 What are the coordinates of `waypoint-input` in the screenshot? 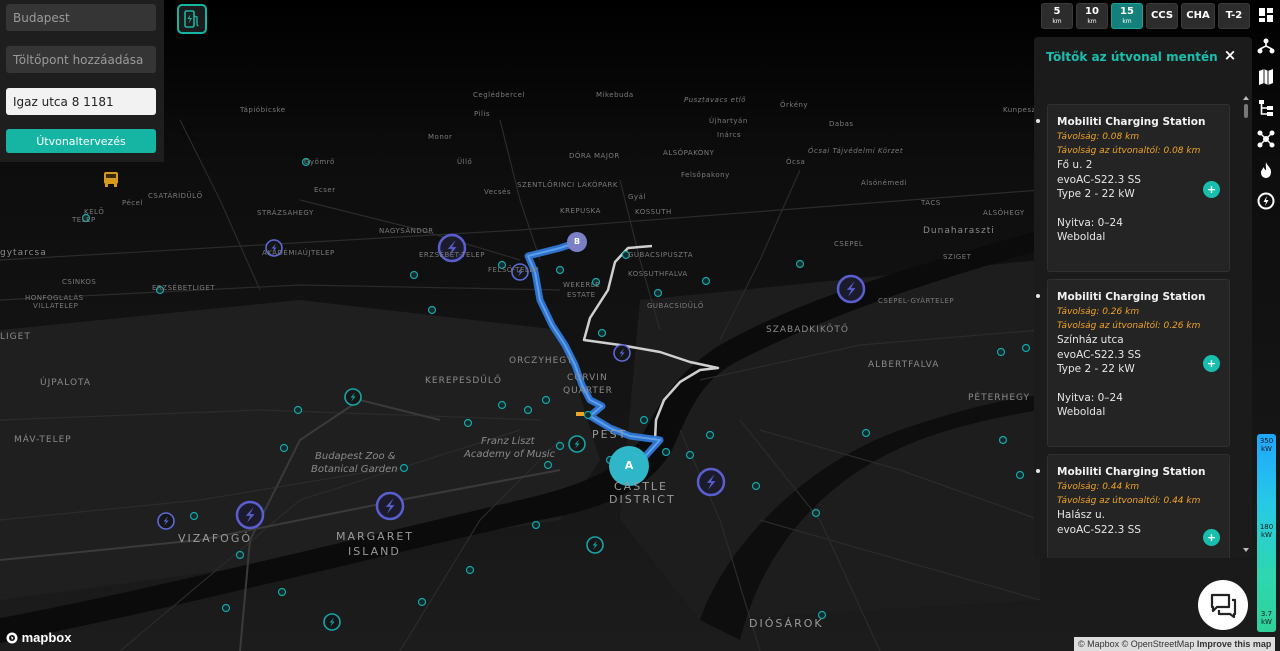 It's located at (81, 59).